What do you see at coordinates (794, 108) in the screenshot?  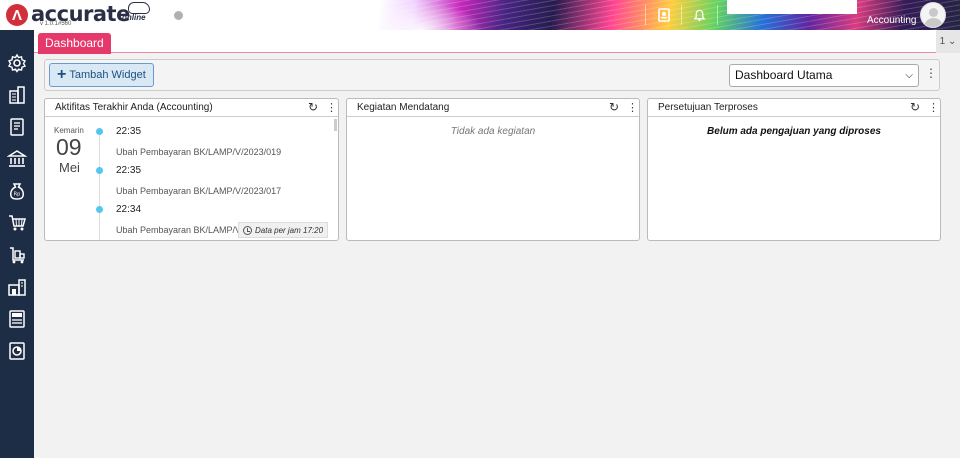 I see `widget-header: Persetujuan Terproses ↻ ⋮` at bounding box center [794, 108].